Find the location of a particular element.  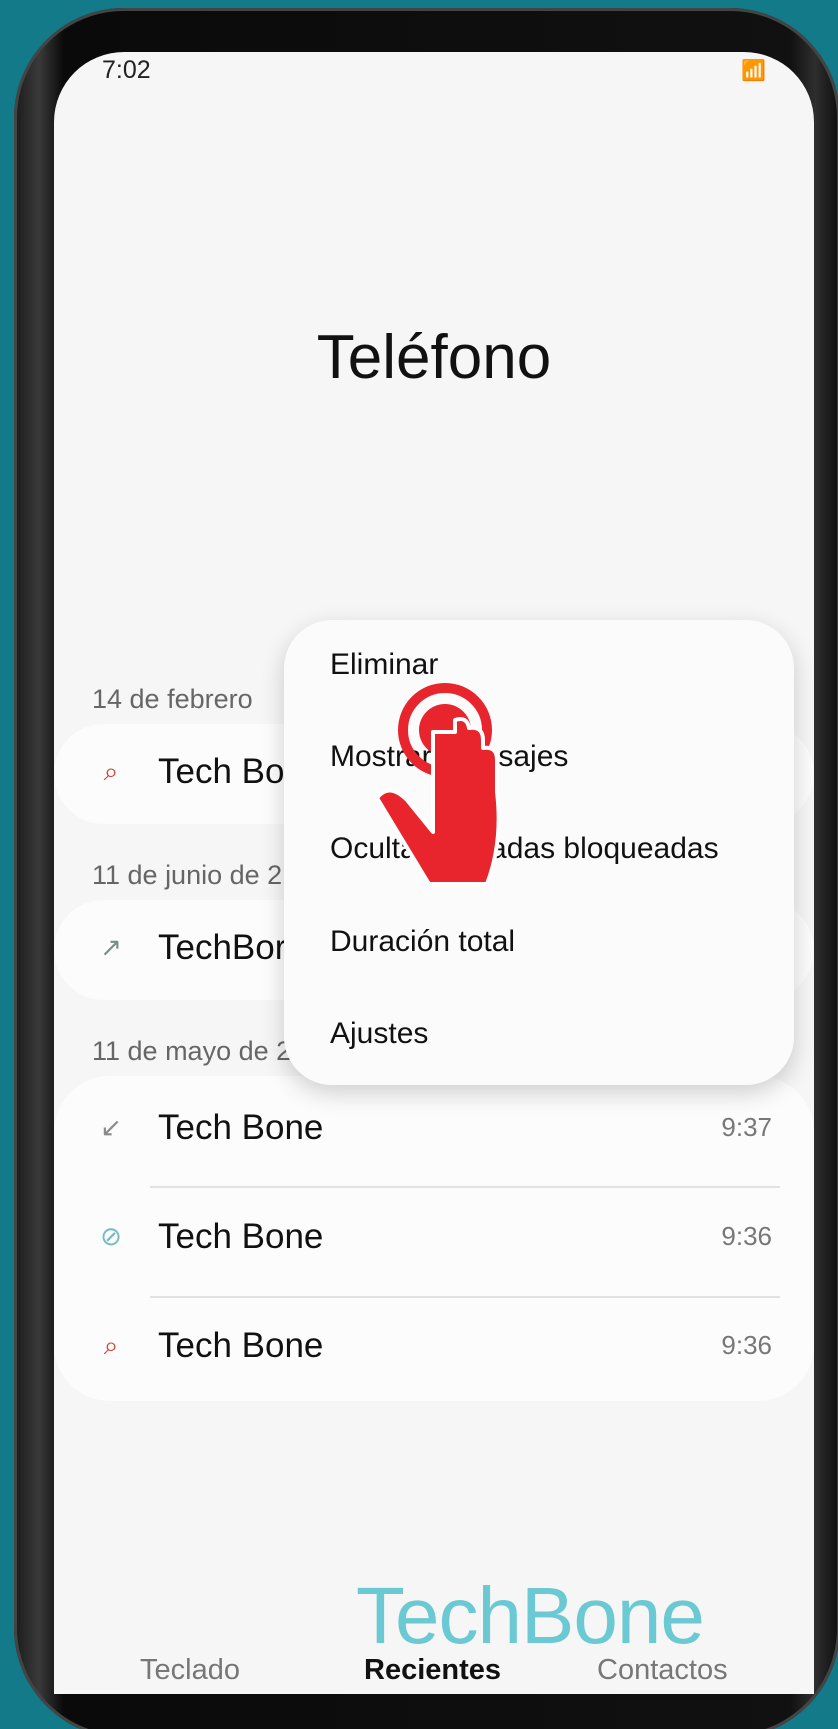

call-contact-name: Tech Bo is located at coordinates (221, 771).